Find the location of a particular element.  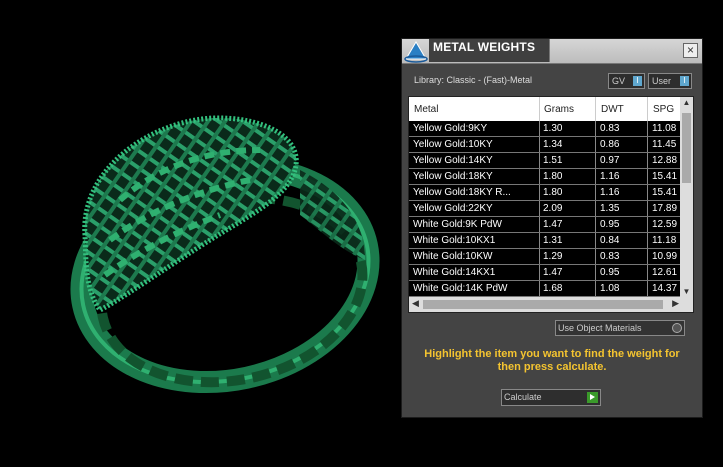

cell-grams: 1.47 is located at coordinates (553, 272).